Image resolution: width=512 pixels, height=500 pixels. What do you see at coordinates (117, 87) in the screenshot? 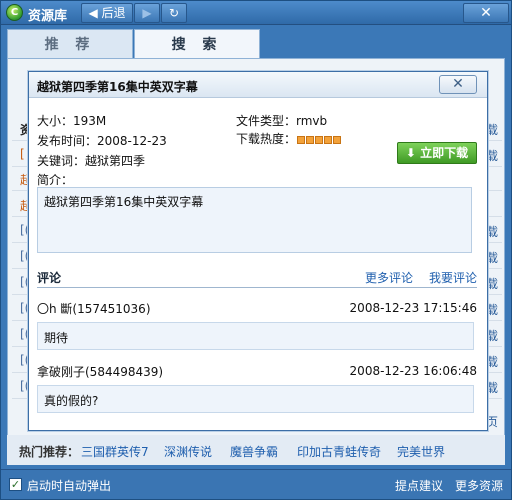
I see `dialog-title: 越狱第四季第16集中英双字幕` at bounding box center [117, 87].